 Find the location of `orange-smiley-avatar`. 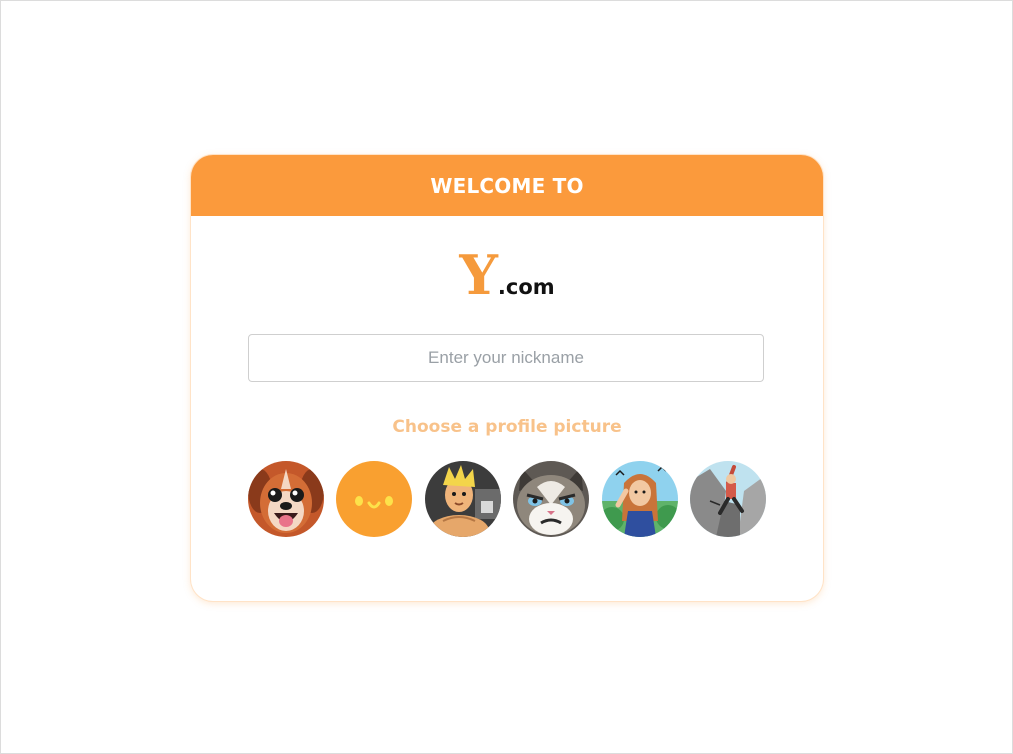

orange-smiley-avatar is located at coordinates (374, 499).